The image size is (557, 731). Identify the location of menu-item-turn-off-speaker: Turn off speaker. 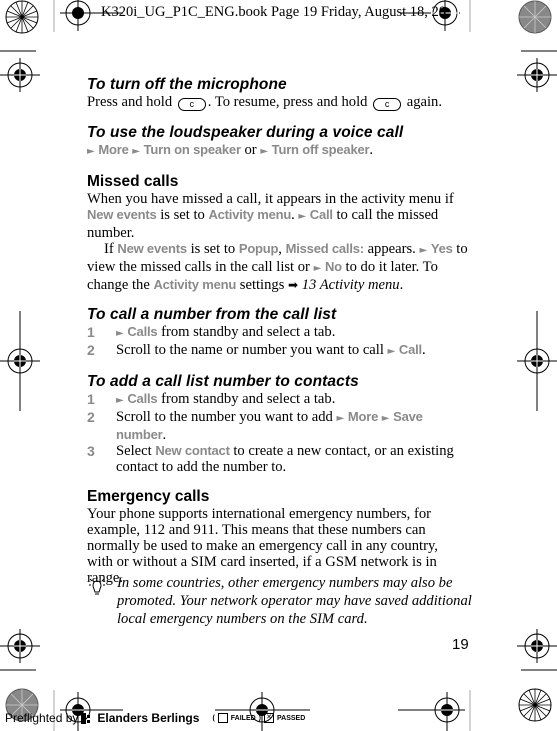
(320, 149).